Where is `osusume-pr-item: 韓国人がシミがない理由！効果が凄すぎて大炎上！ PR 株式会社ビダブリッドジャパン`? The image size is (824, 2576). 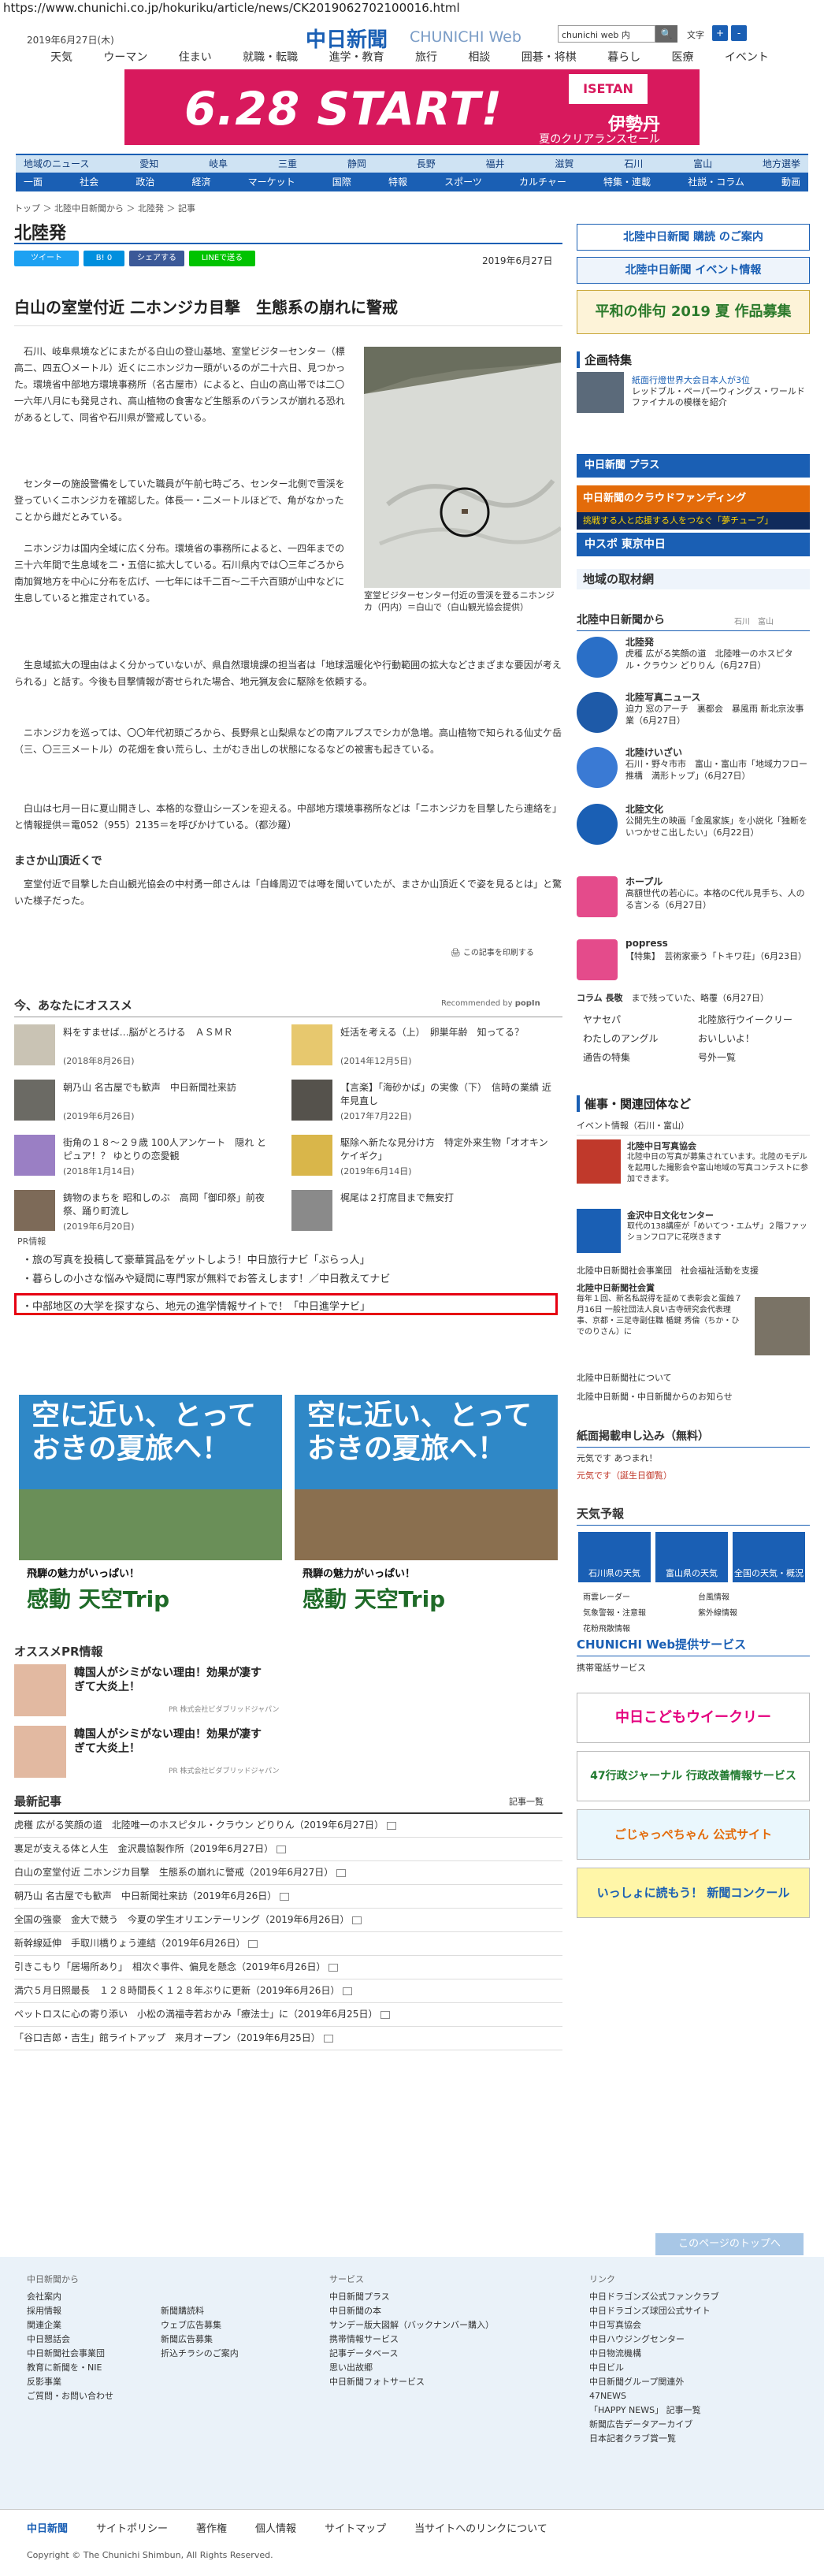
osusume-pr-item: 韓国人がシミがない理由！効果が凄すぎて大炎上！ PR 株式会社ビダブリッドジャパン is located at coordinates (148, 1693).